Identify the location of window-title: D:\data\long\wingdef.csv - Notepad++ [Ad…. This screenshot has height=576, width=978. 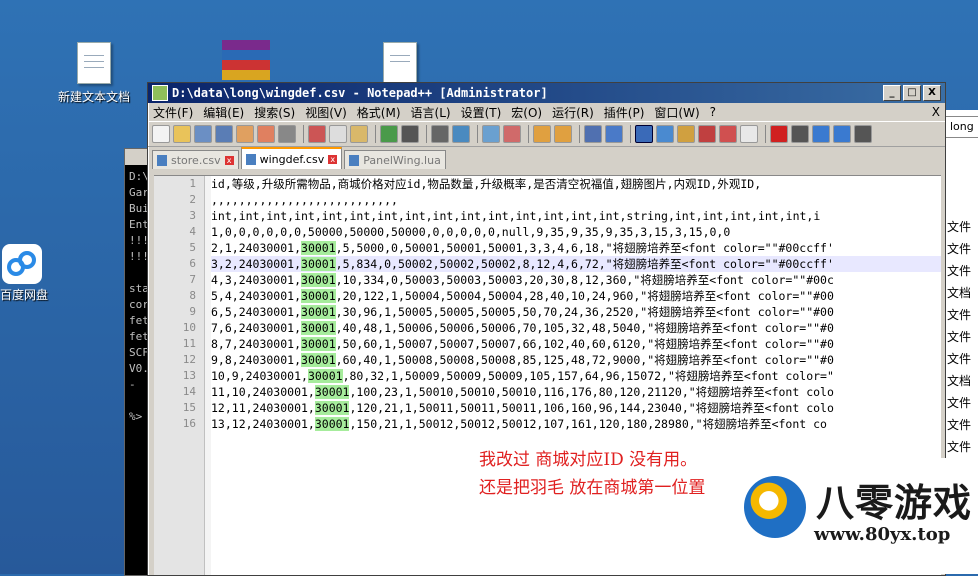
(360, 93).